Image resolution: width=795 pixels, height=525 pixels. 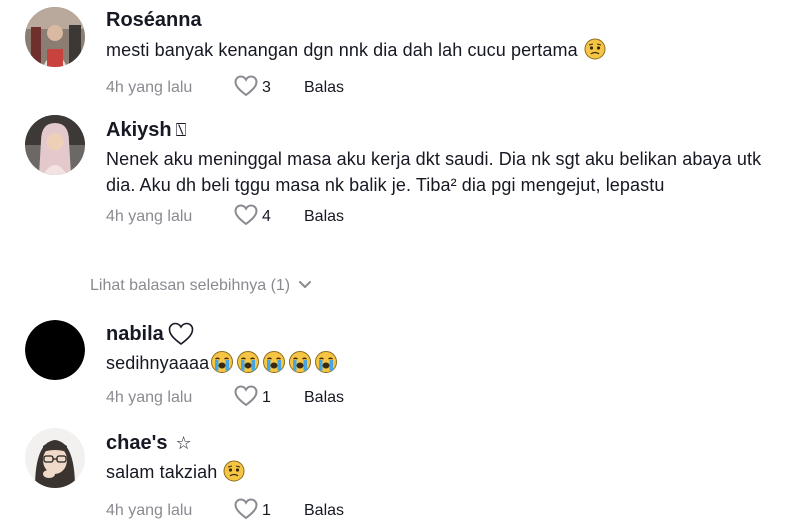 What do you see at coordinates (158, 363) in the screenshot?
I see `comment-text-body: sedihnyaaaa` at bounding box center [158, 363].